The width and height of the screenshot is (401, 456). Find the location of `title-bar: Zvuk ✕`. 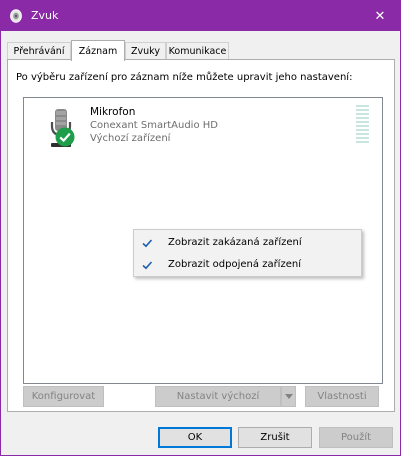

title-bar: Zvuk ✕ is located at coordinates (200, 16).